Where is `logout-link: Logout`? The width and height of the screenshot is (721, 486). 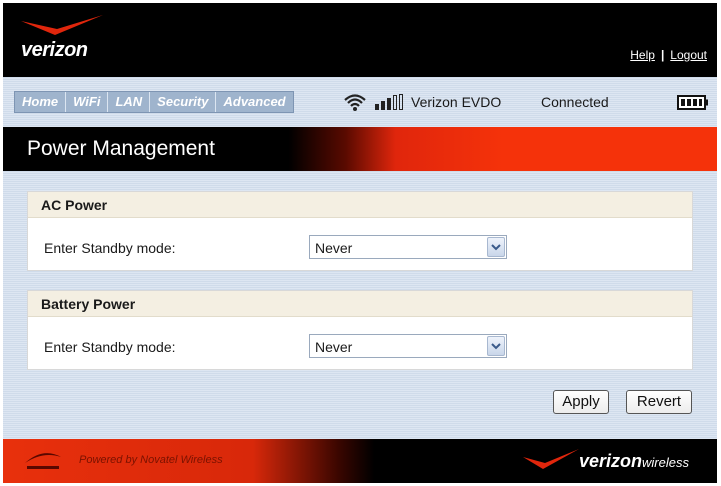
logout-link: Logout is located at coordinates (688, 55).